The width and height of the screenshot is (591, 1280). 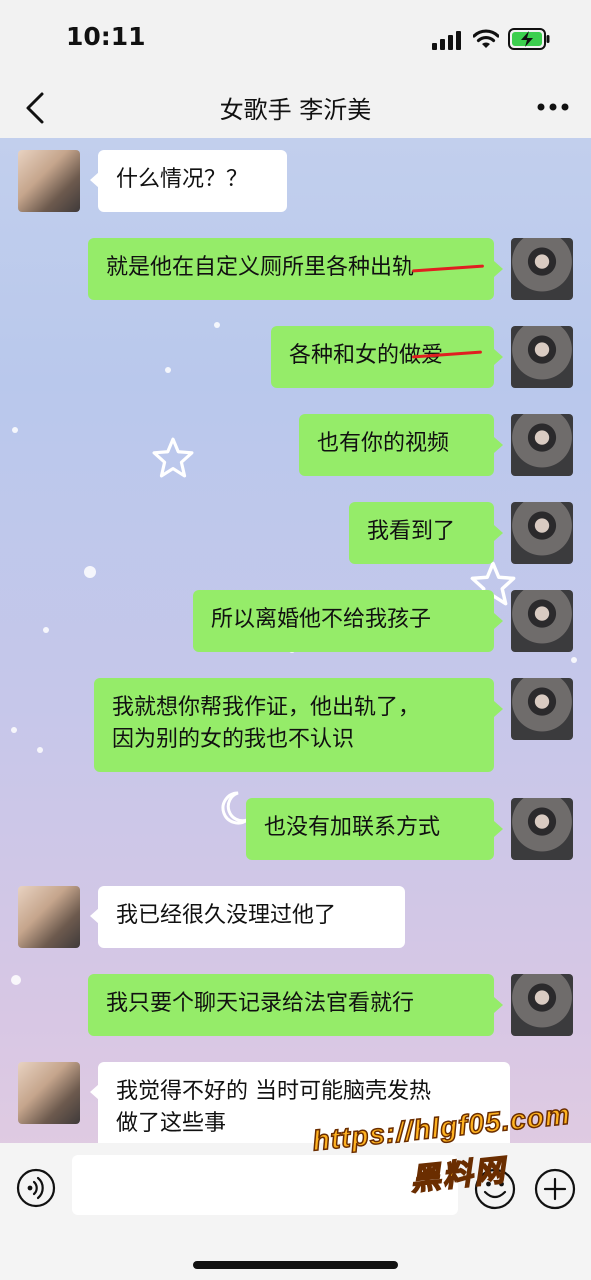 I want to click on chat-title: 女歌手 李沂美, so click(x=295, y=110).